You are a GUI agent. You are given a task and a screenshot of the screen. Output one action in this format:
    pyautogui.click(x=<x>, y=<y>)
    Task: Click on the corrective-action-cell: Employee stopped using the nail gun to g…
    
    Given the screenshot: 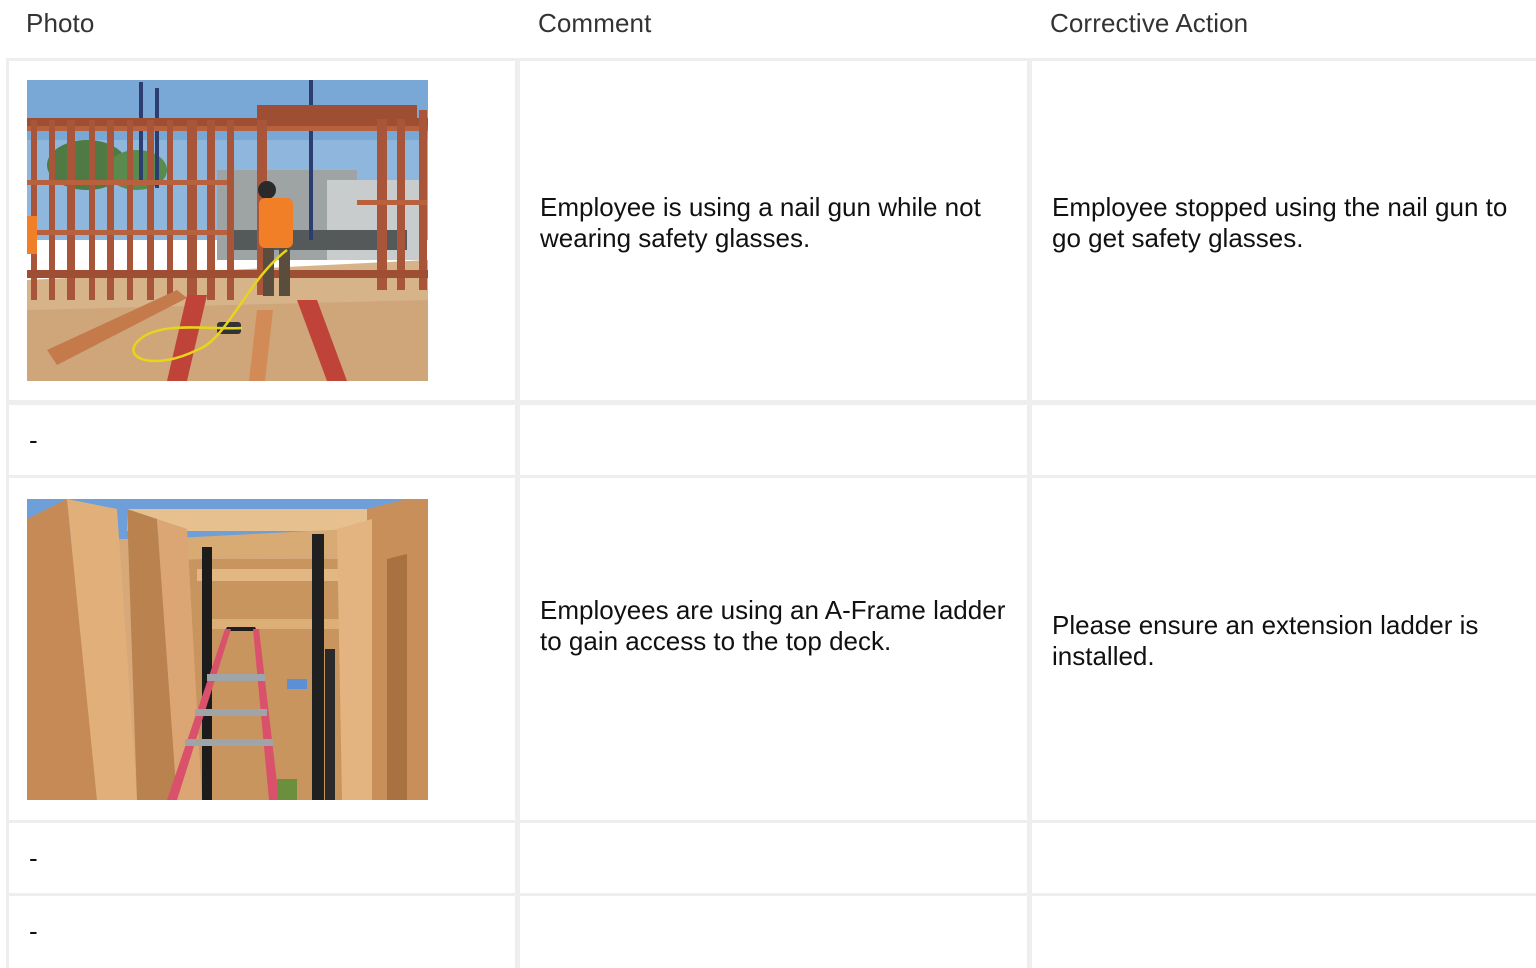 What is the action you would take?
    pyautogui.click(x=1282, y=230)
    